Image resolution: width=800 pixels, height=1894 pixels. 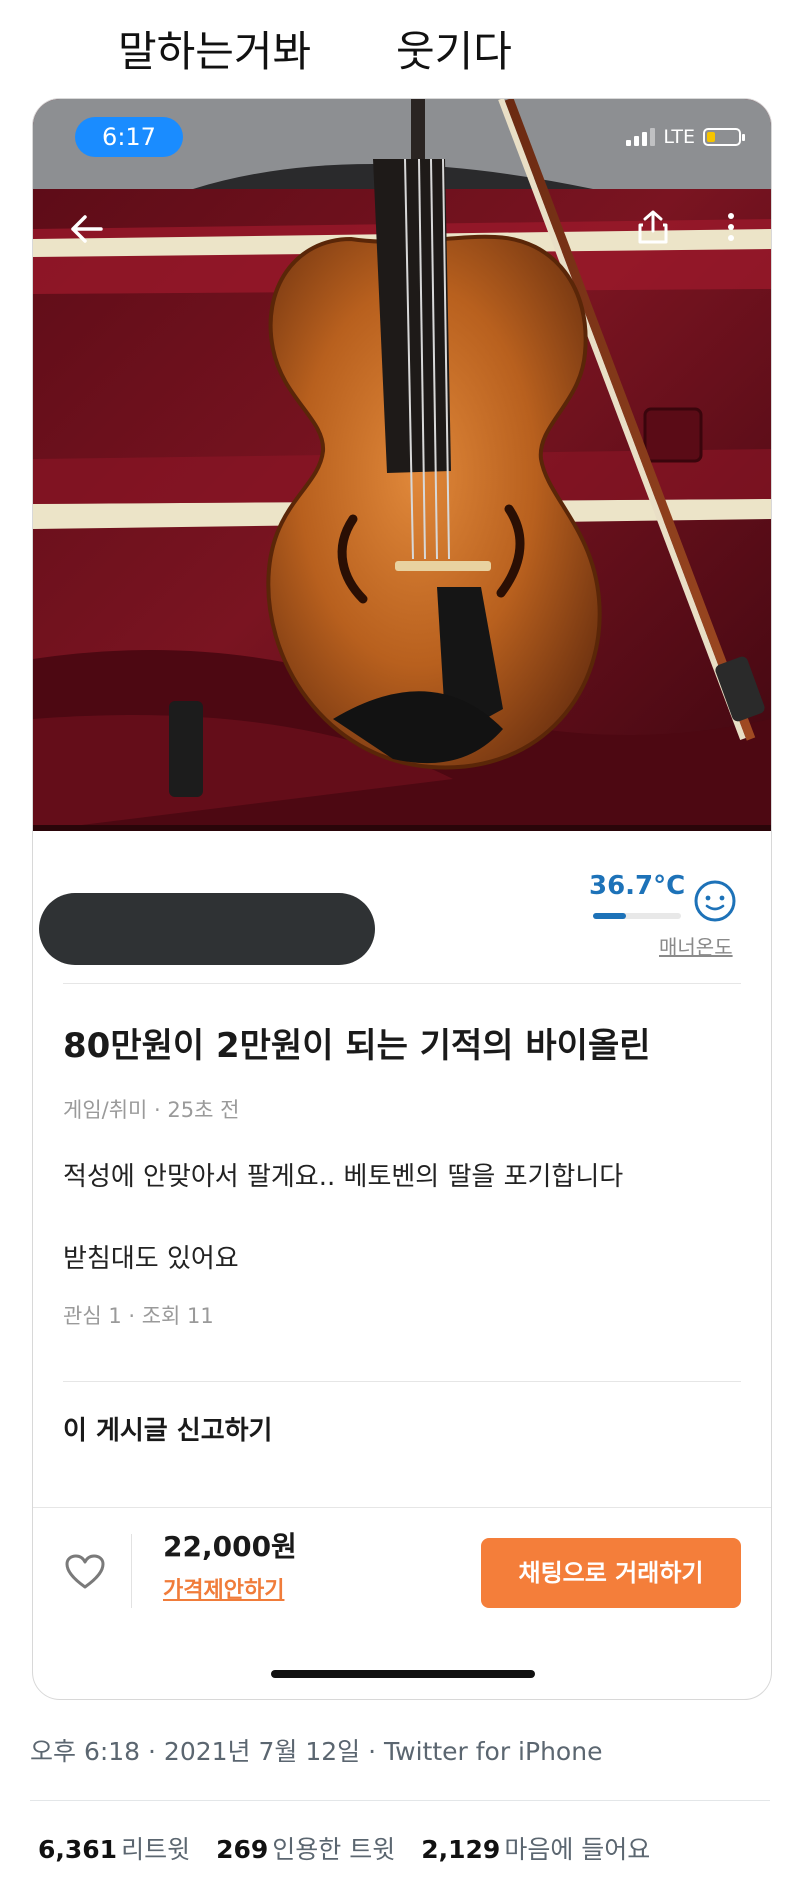 I want to click on heart-icon, so click(x=85, y=1571).